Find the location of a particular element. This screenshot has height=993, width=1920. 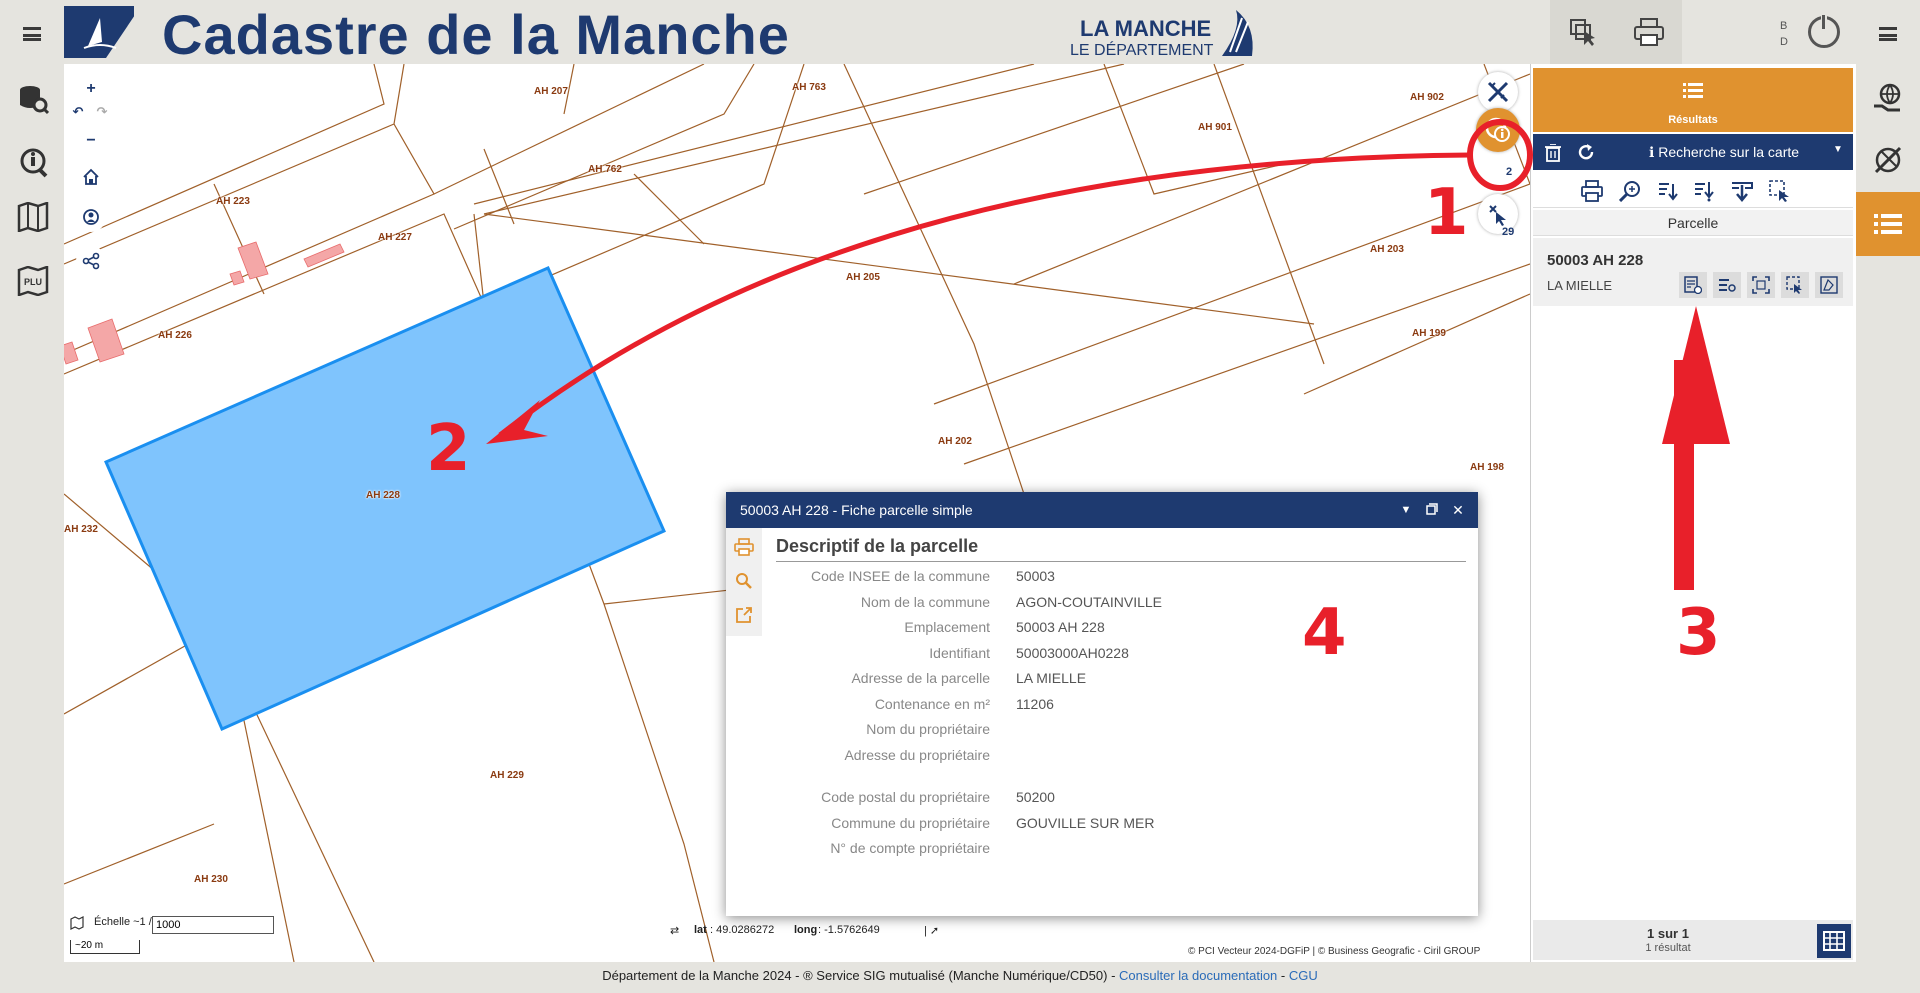

results-actions is located at coordinates (1693, 190).